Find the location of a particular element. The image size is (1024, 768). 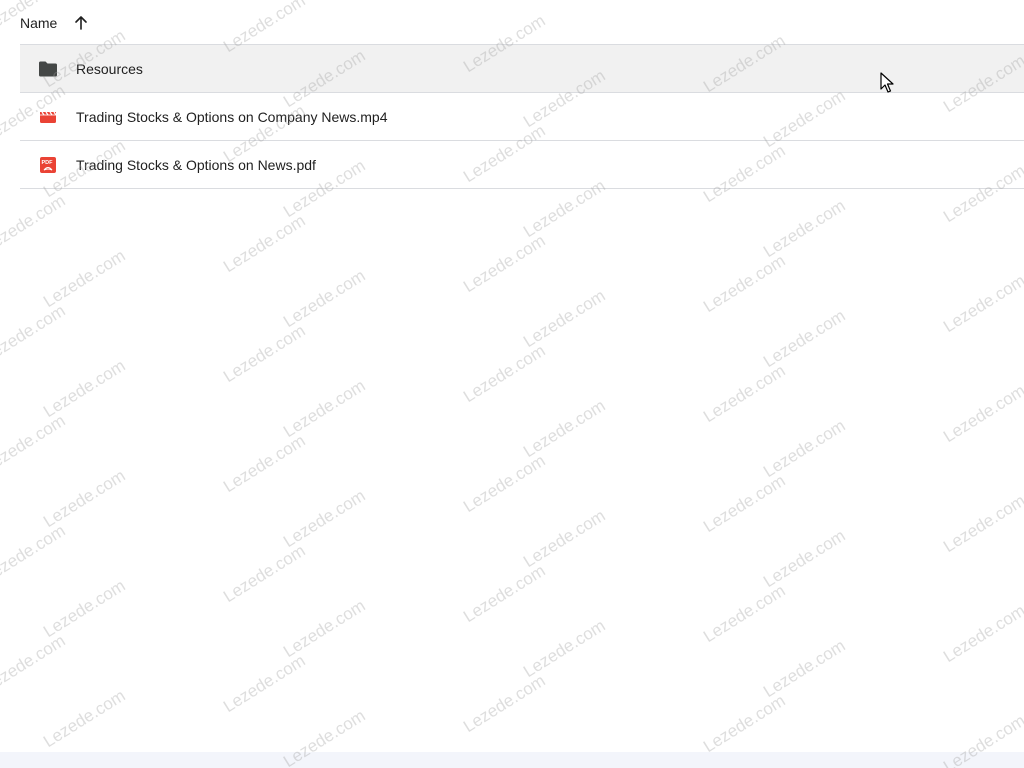

name-column-header: Name is located at coordinates (54, 23).